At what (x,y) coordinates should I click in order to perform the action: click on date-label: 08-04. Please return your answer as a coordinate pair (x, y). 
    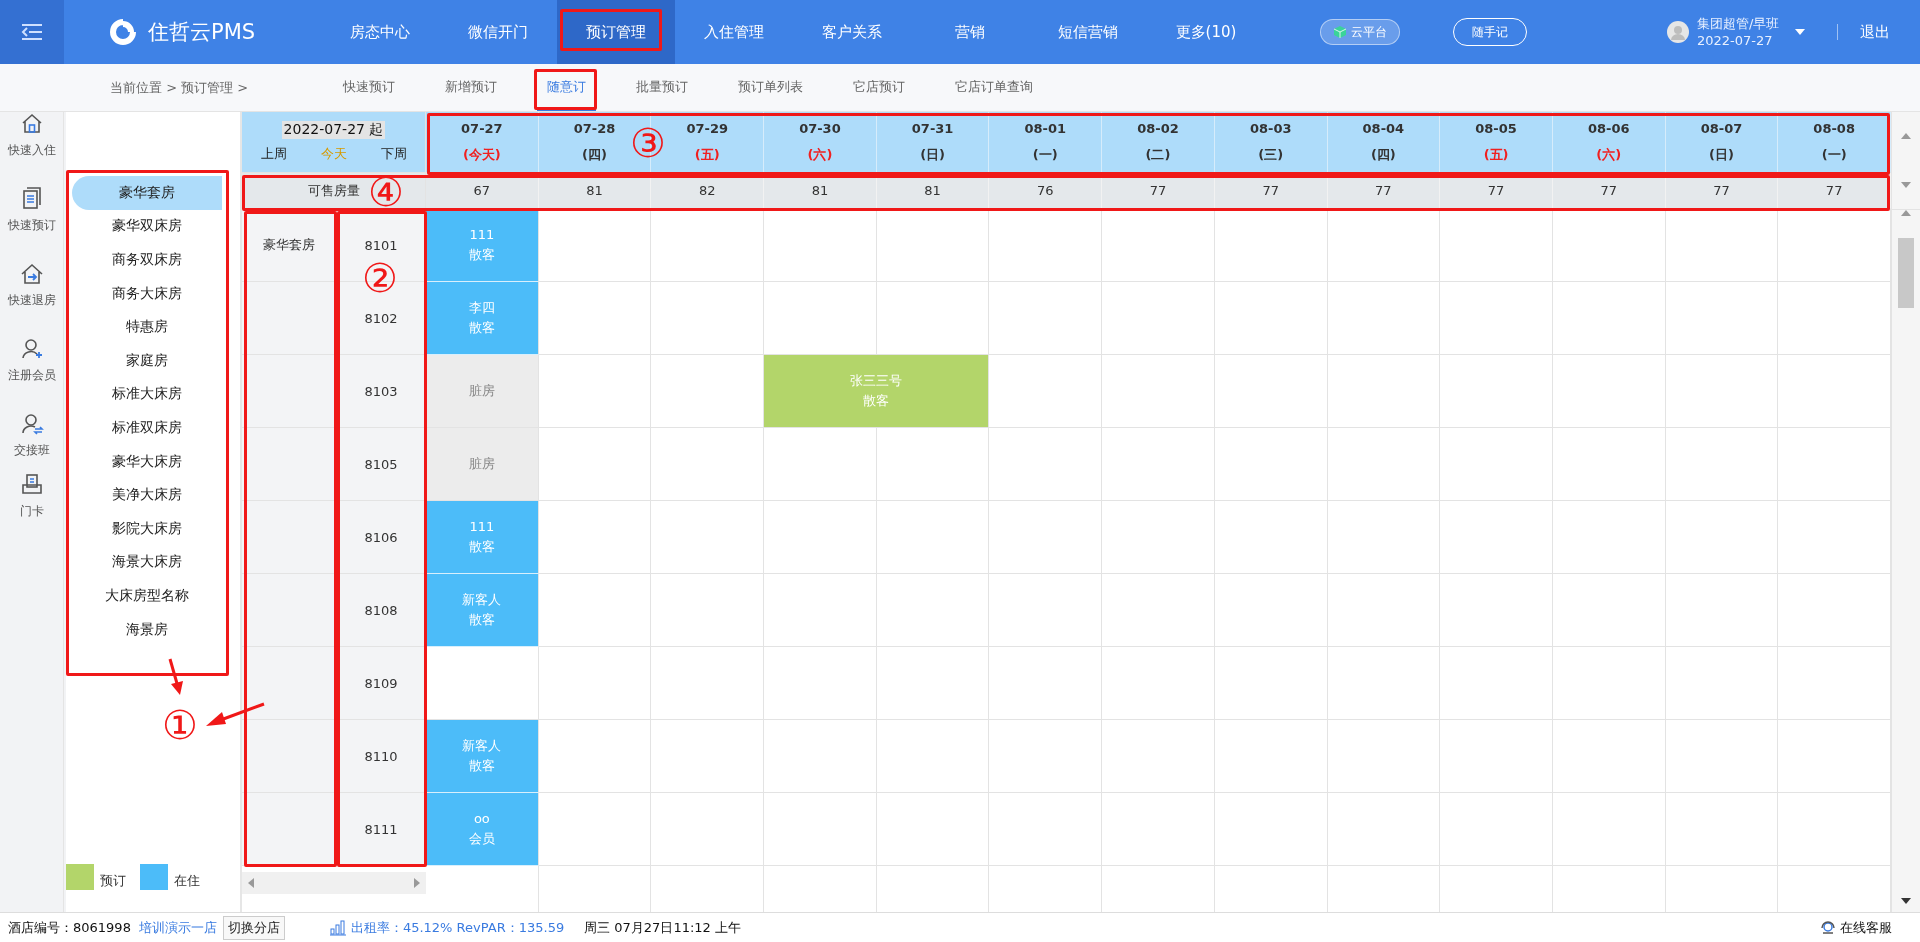
    Looking at the image, I should click on (1383, 128).